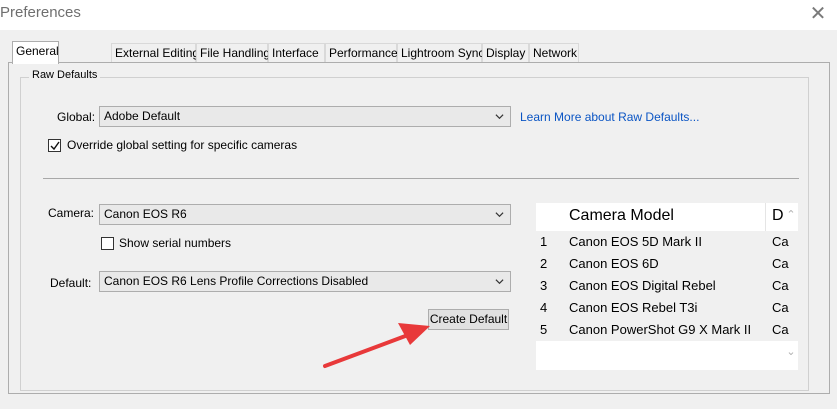  Describe the element at coordinates (544, 241) in the screenshot. I see `row-number: 1` at that location.